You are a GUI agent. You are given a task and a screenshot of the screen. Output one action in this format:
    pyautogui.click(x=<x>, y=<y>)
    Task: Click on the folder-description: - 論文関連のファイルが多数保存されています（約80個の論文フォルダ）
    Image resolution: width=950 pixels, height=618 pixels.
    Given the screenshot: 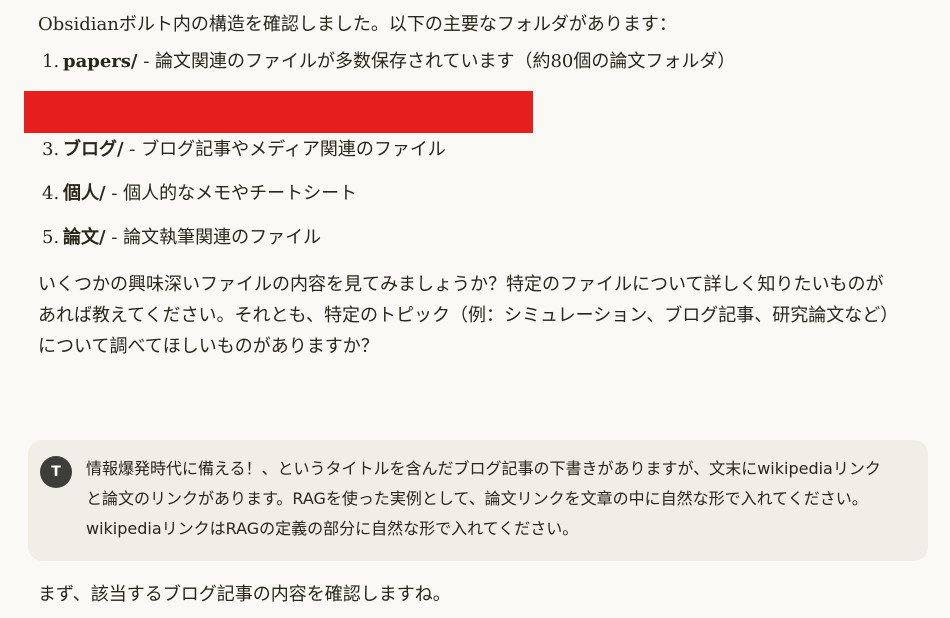 What is the action you would take?
    pyautogui.click(x=436, y=61)
    